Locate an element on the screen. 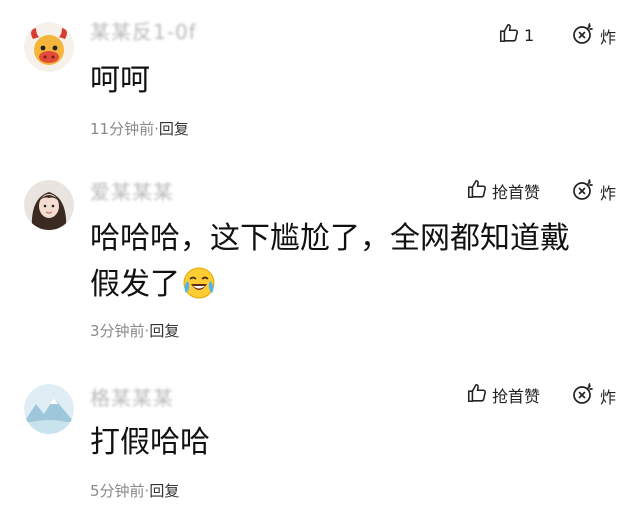 The width and height of the screenshot is (640, 515). comment-text-line: 哈哈哈，这下尴尬了，全网都知道戴 is located at coordinates (330, 238).